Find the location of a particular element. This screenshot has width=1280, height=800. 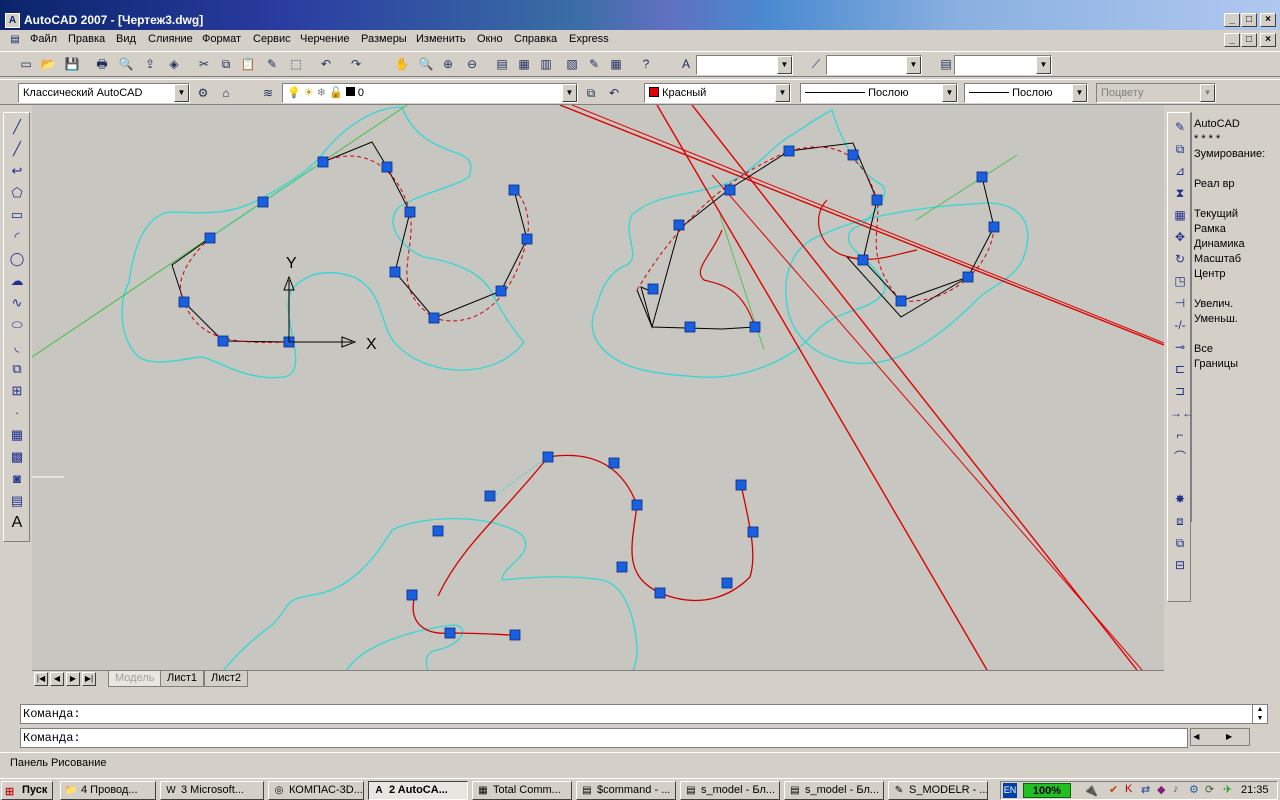

insert-block-icon: ⧉ is located at coordinates (17, 369).